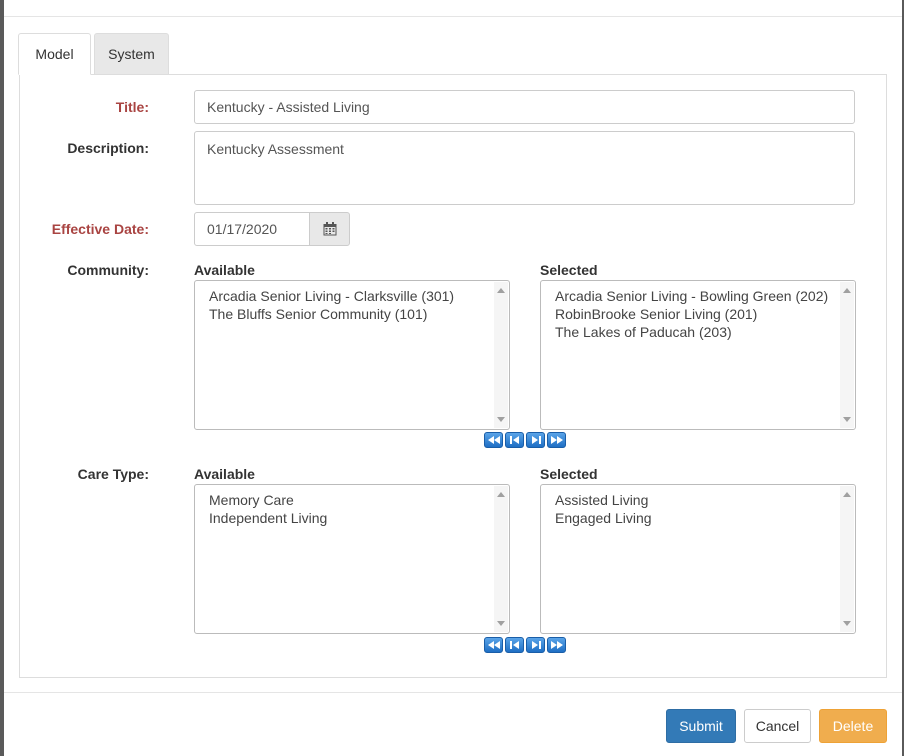 The image size is (904, 756). I want to click on community-available-header: Available, so click(224, 270).